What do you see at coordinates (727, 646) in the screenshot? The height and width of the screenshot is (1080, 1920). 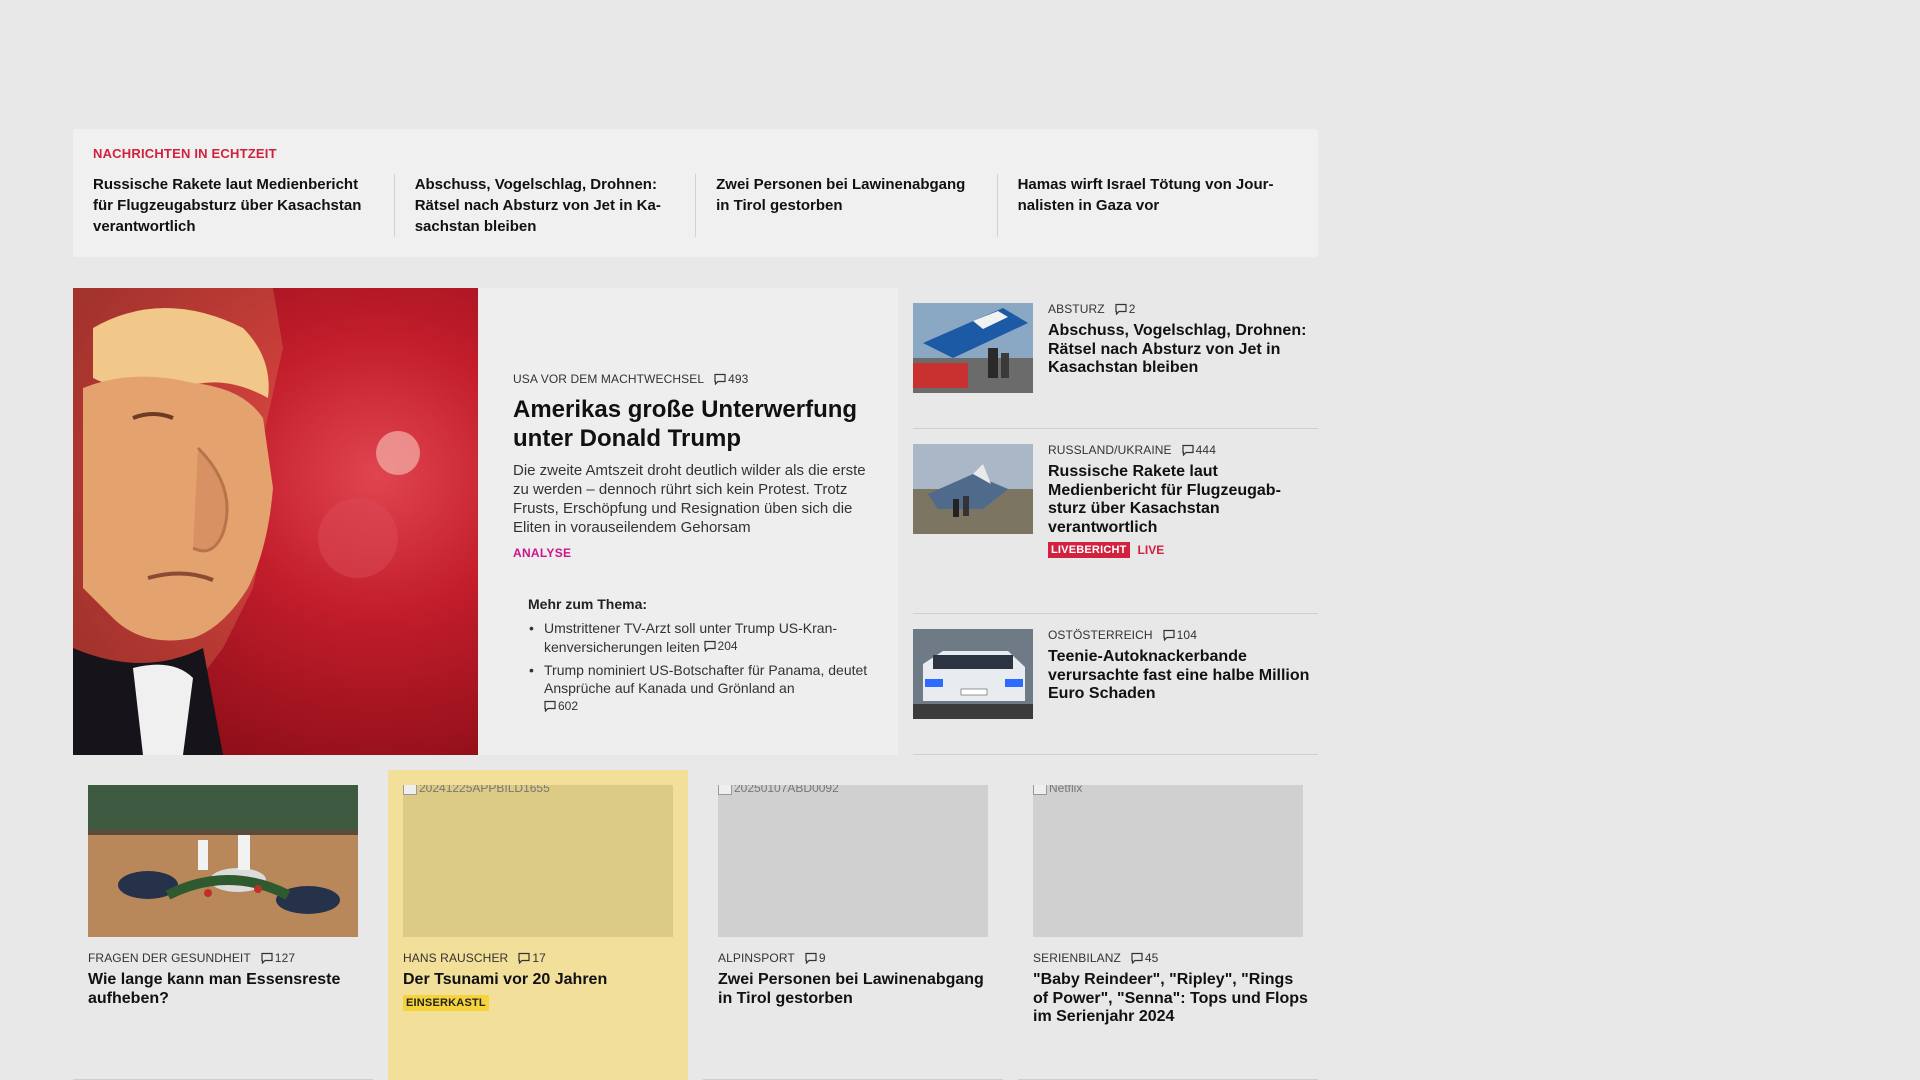 I see `comment-number: 204` at bounding box center [727, 646].